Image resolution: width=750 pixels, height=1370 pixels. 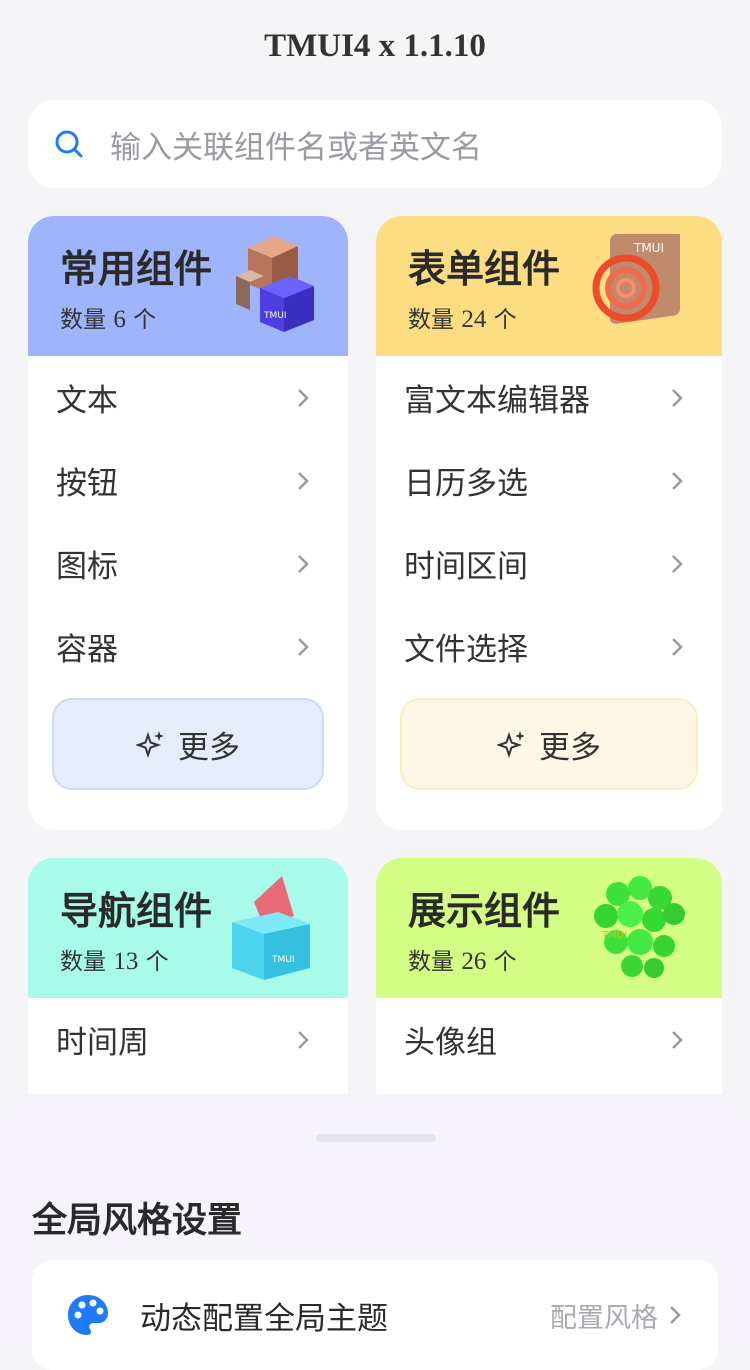 What do you see at coordinates (376, 1138) in the screenshot?
I see `sheet-drag-handle` at bounding box center [376, 1138].